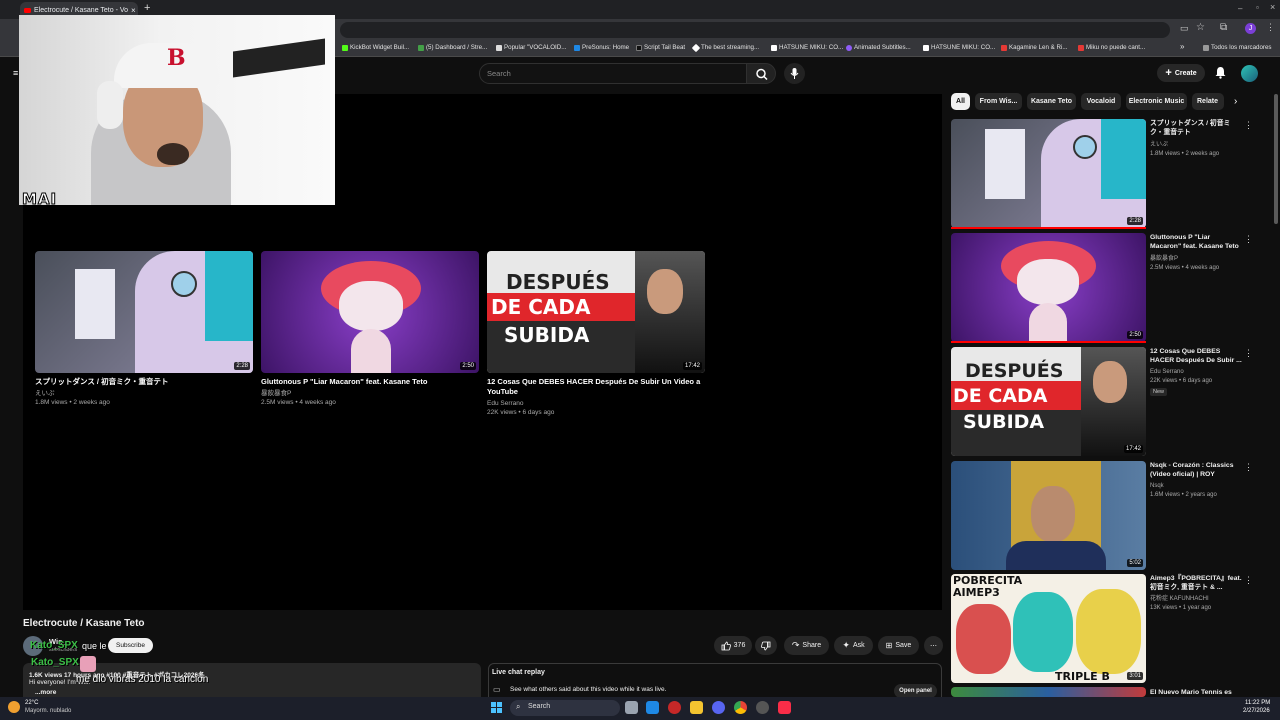  I want to click on bookmark-star-icon: ☆, so click(1200, 27).